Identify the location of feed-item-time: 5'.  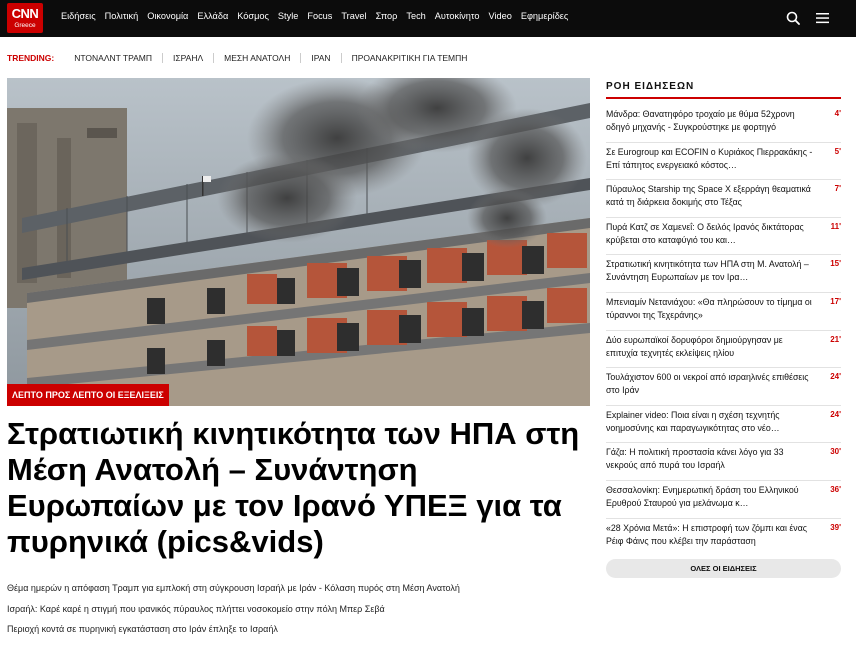
(837, 151).